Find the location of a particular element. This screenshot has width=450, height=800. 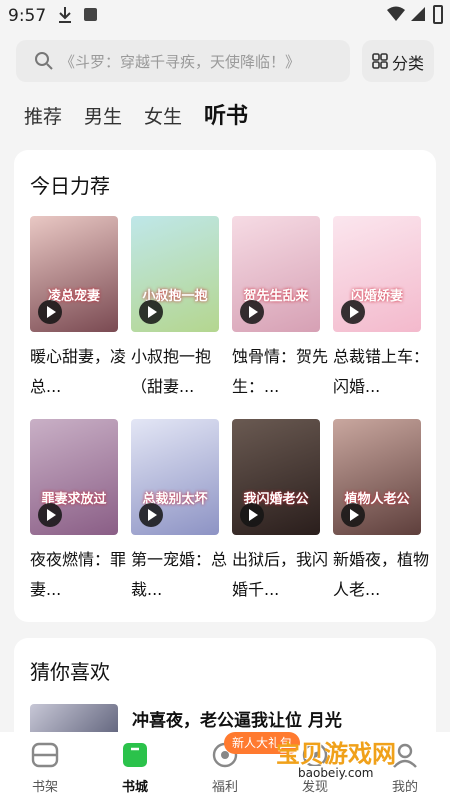

nav-welfare-label: 福利 is located at coordinates (224, 787).